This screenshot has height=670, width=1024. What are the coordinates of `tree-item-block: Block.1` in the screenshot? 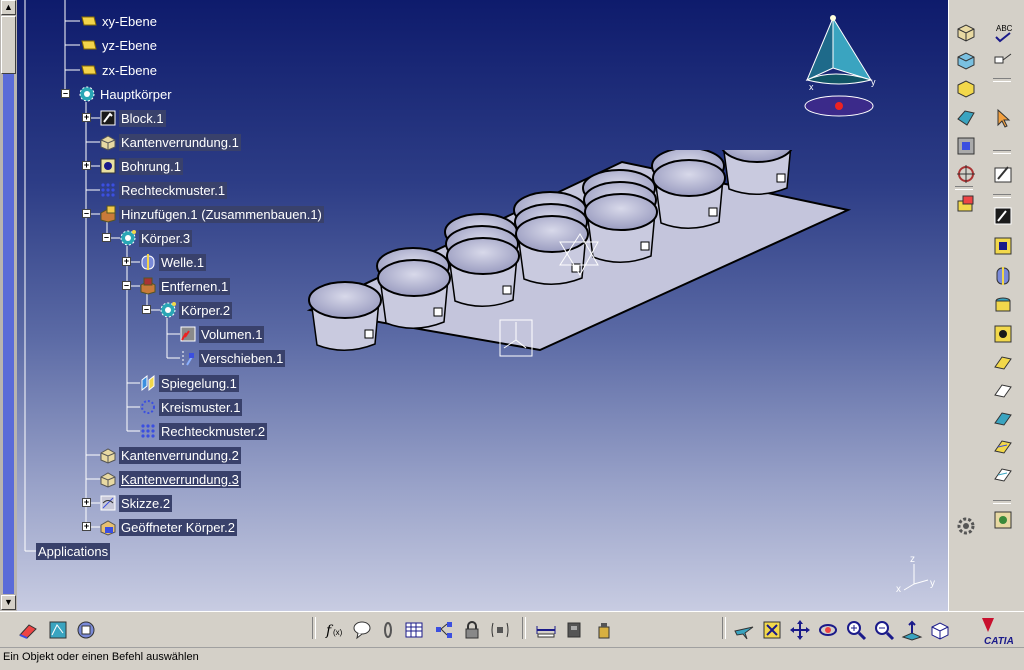 It's located at (132, 118).